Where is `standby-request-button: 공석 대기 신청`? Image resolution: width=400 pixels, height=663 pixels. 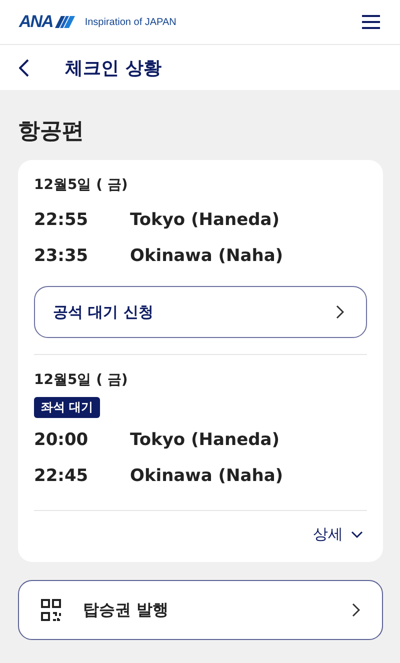
standby-request-button: 공석 대기 신청 is located at coordinates (200, 312).